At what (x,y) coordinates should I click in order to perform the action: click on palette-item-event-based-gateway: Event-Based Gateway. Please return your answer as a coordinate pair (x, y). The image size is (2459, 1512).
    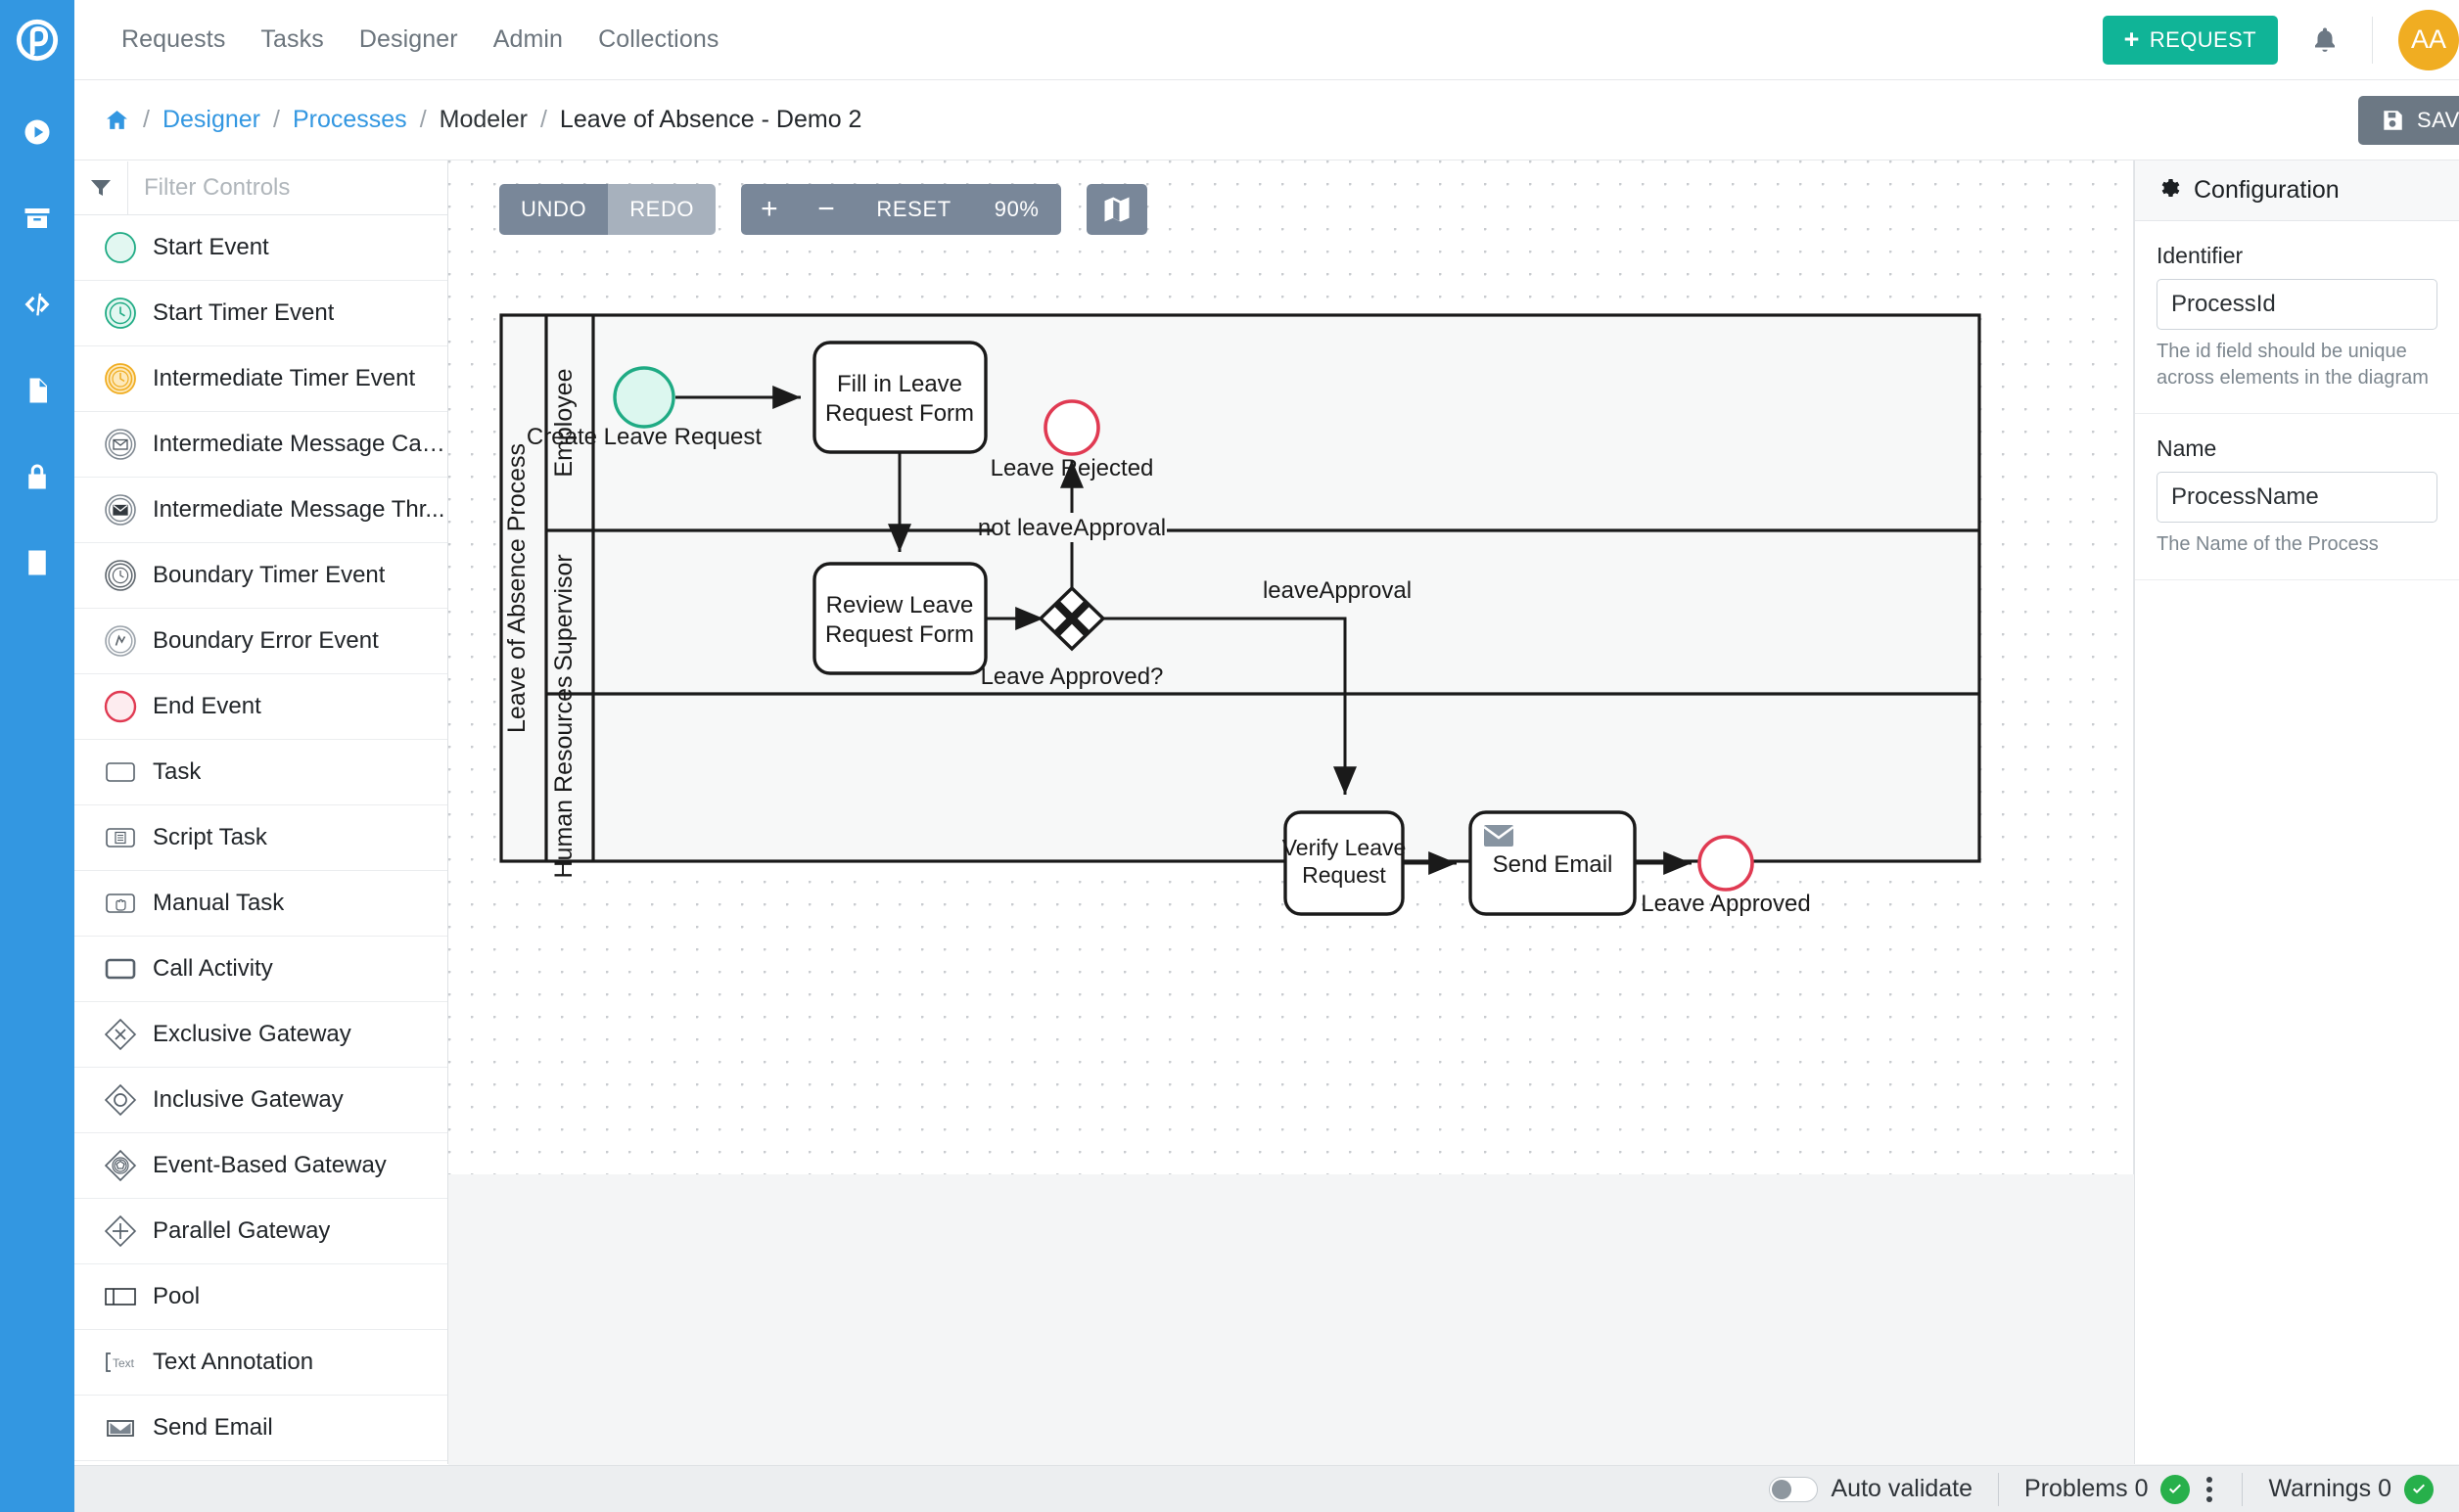
    Looking at the image, I should click on (260, 1166).